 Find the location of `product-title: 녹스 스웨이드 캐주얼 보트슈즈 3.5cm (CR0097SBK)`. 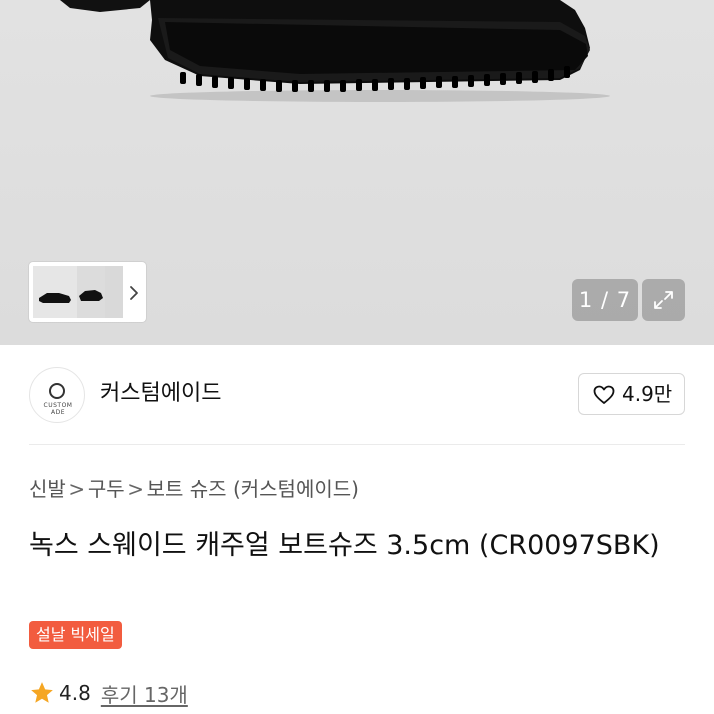

product-title: 녹스 스웨이드 캐주얼 보트슈즈 3.5cm (CR0097SBK) is located at coordinates (344, 545).